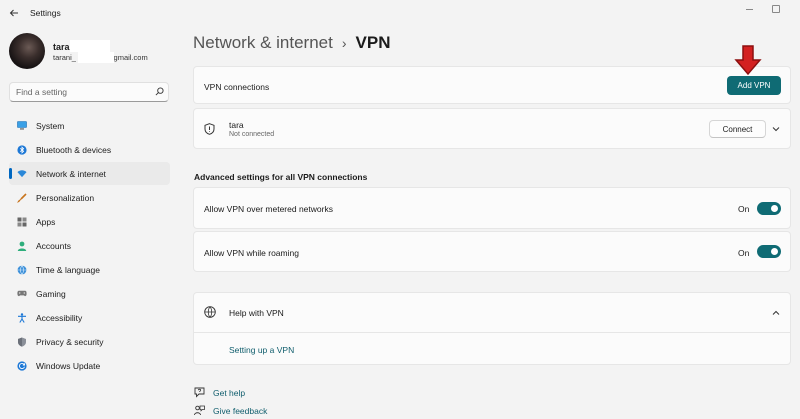  I want to click on sidebar-item-privacy-security: Privacy & security, so click(89, 341).